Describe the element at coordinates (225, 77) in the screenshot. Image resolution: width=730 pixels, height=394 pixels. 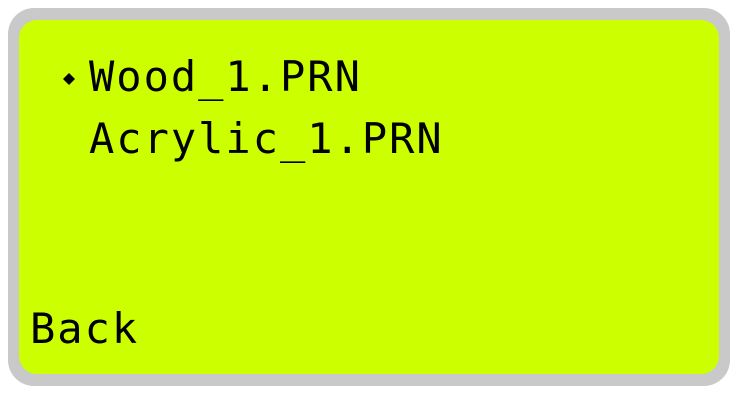
I see `menu-item-wood-file: Wood_1.PRN` at that location.